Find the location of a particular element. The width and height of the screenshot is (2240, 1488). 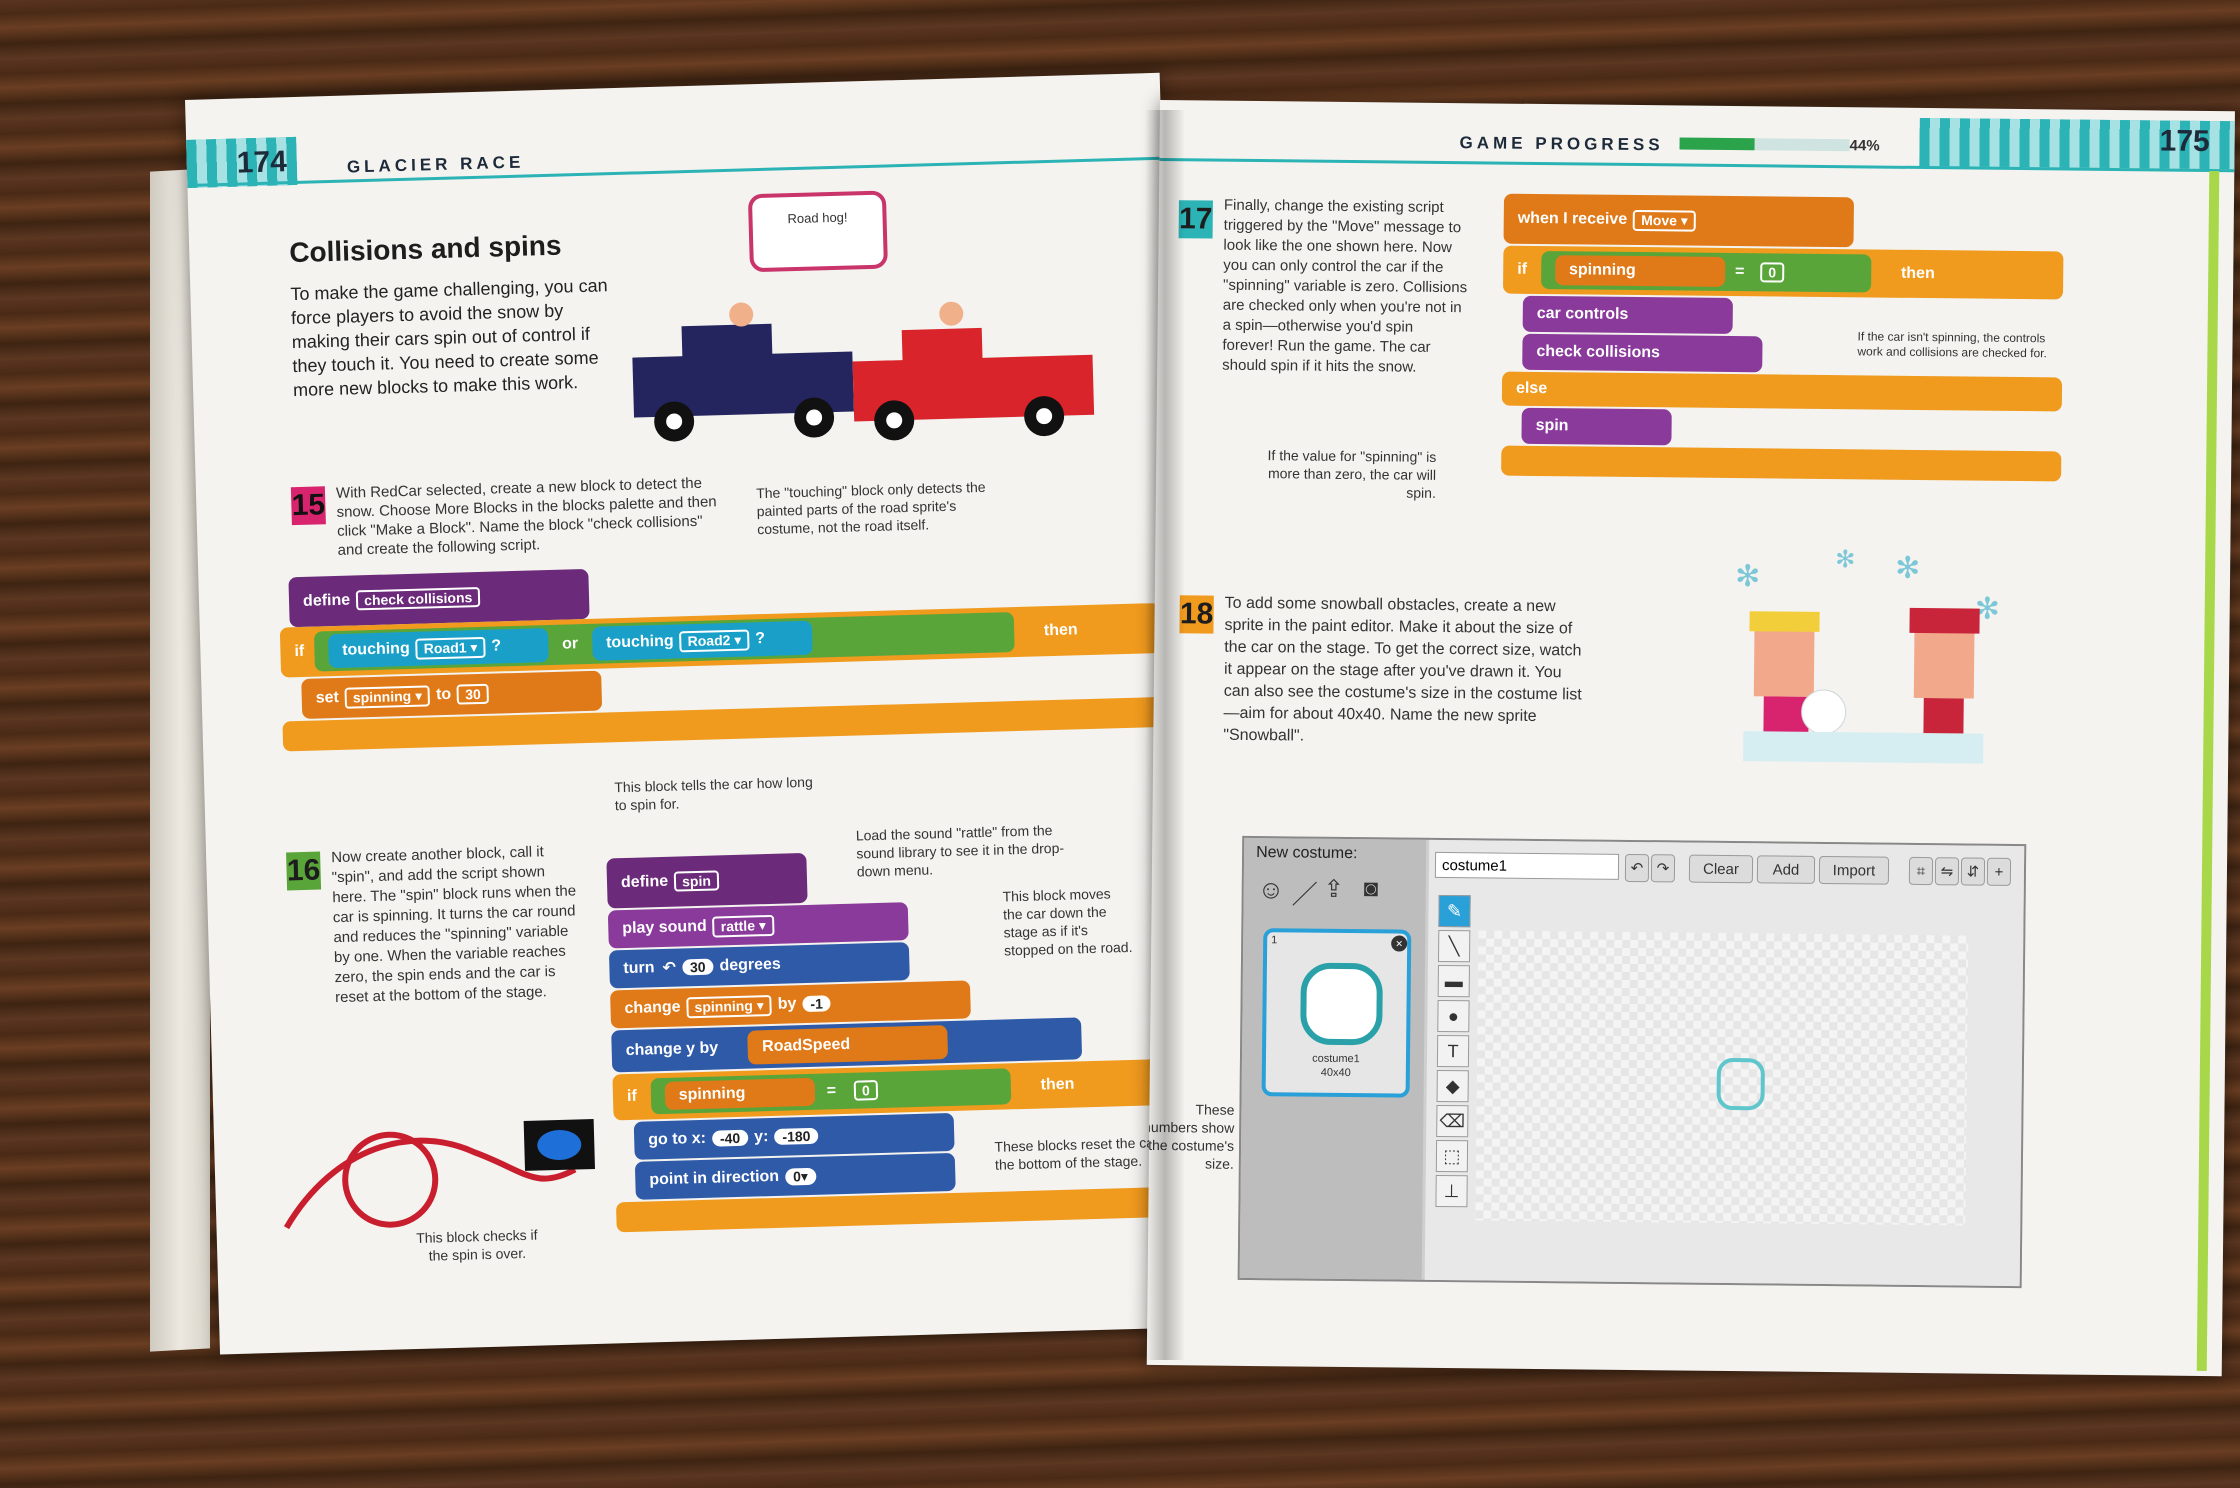

costume-pane: New costume: ☺ ／ ⇪ ◙ 1 × costume1 40x40 is located at coordinates (1333, 1058).